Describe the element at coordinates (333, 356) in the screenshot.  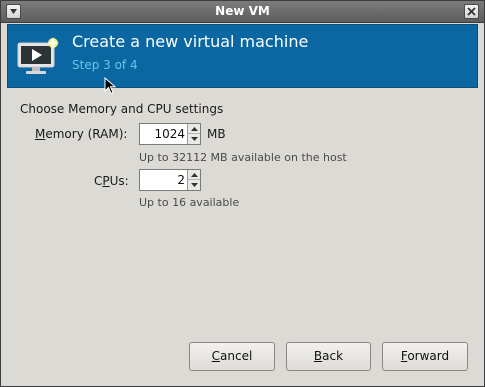
I see `back-label: ack` at that location.